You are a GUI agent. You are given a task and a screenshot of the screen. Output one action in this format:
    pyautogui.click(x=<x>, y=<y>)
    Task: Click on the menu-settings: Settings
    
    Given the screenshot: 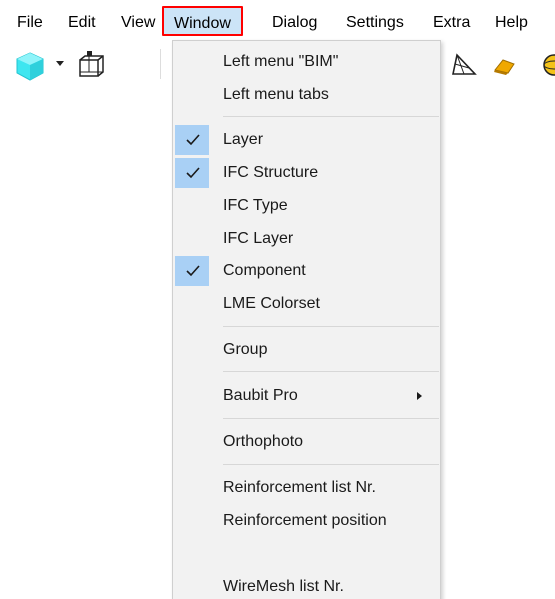 What is the action you would take?
    pyautogui.click(x=375, y=23)
    